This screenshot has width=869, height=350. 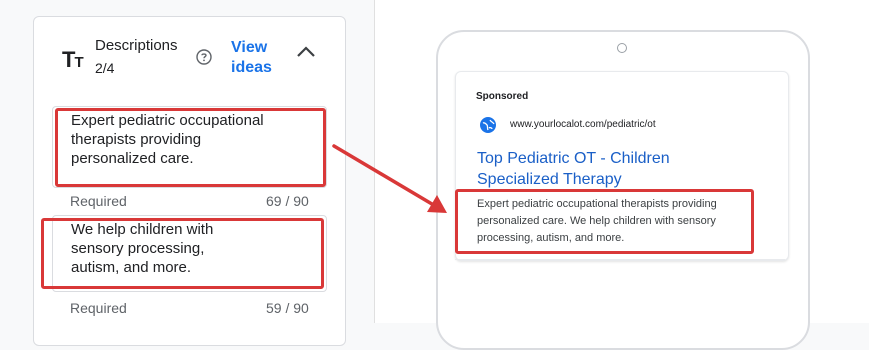 I want to click on annotation-arrow, so click(x=389, y=178).